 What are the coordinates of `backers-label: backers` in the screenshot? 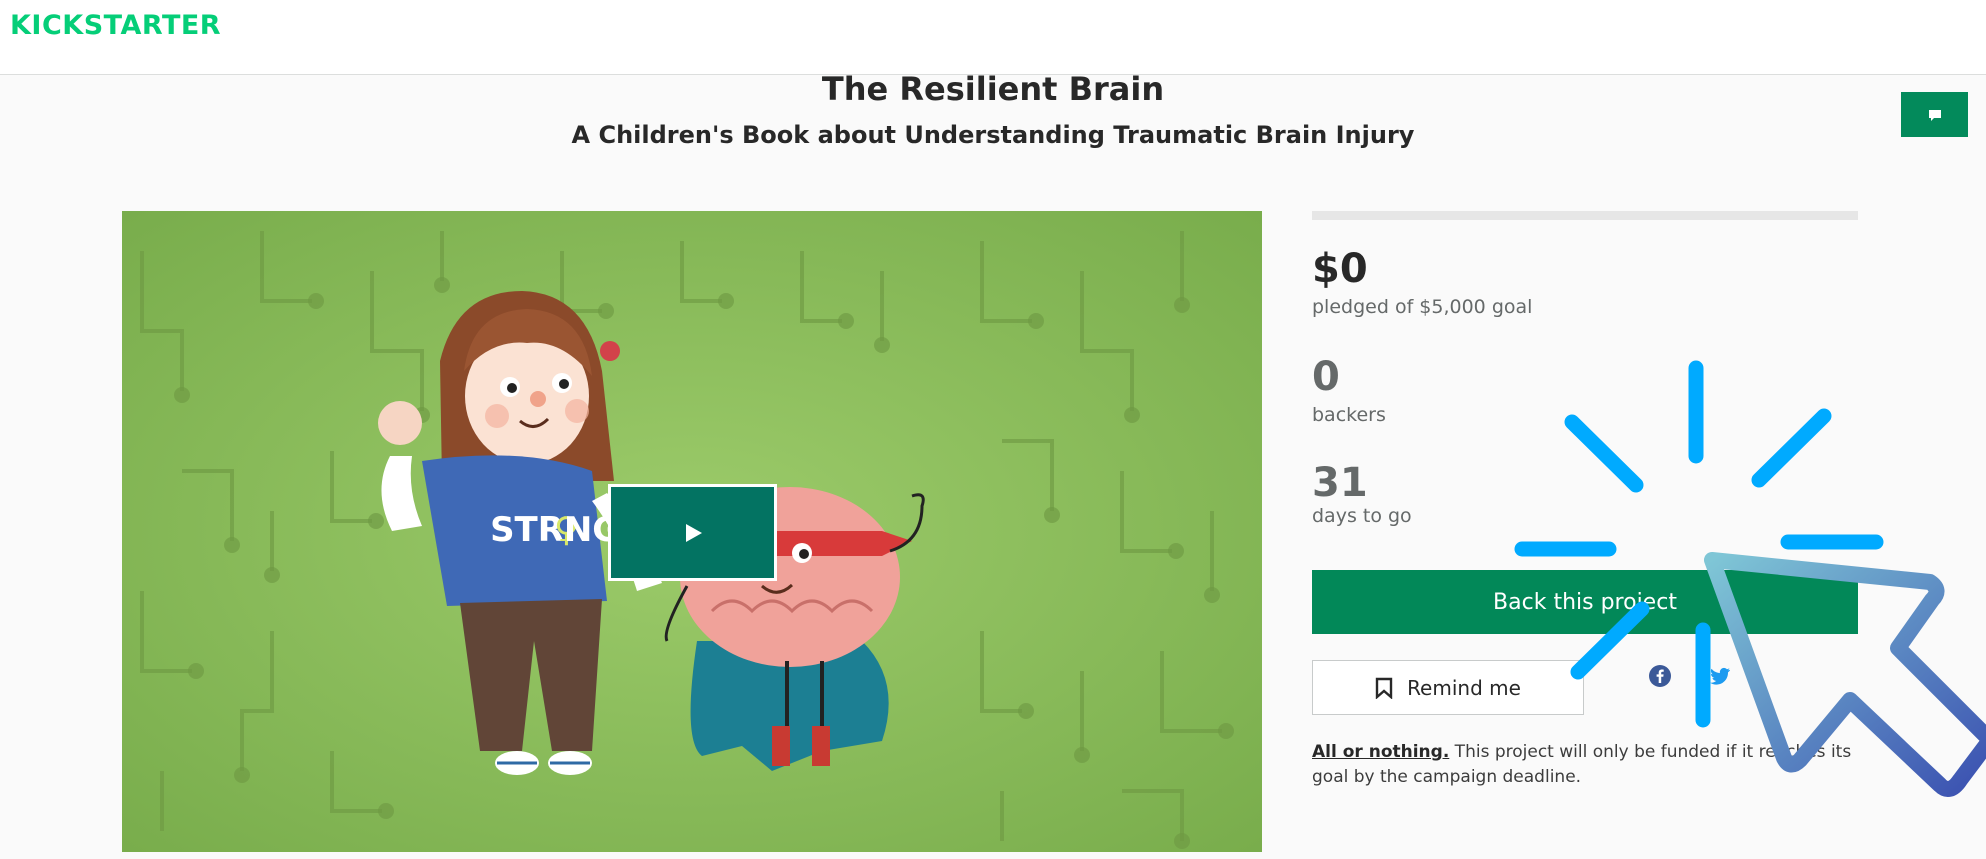 It's located at (1349, 415).